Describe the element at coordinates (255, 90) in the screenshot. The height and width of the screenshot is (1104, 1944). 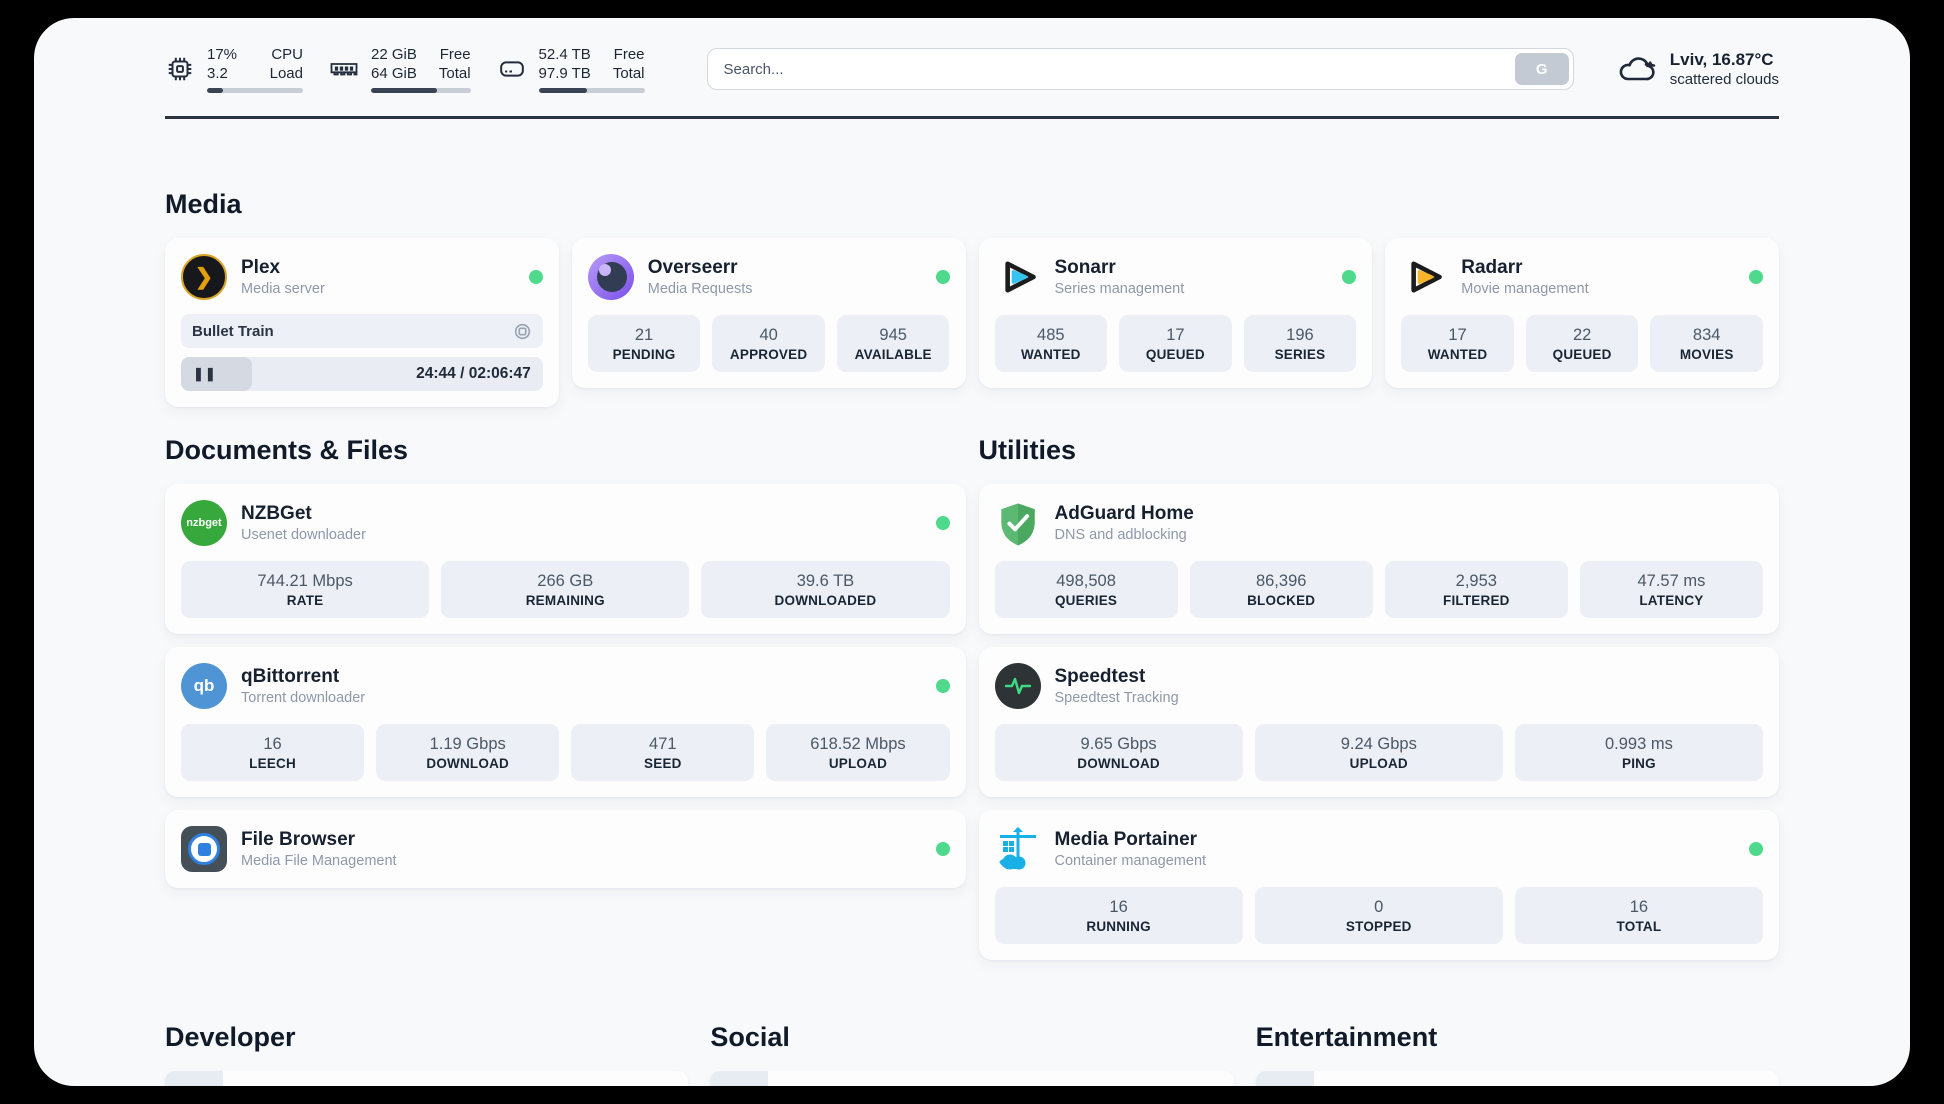
I see `cpu-progress-track` at that location.